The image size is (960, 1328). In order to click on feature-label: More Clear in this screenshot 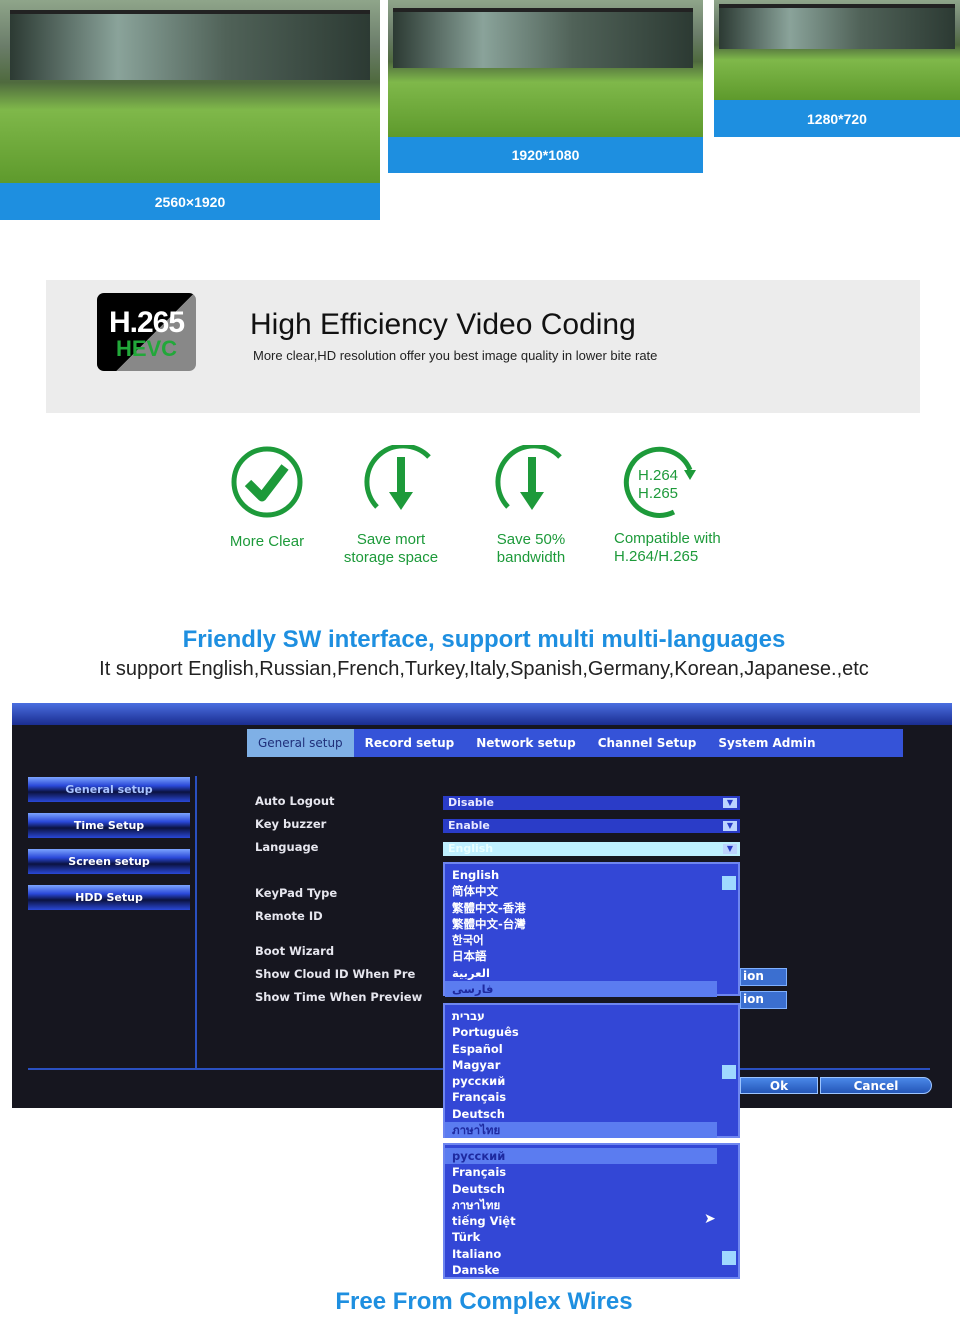, I will do `click(267, 541)`.